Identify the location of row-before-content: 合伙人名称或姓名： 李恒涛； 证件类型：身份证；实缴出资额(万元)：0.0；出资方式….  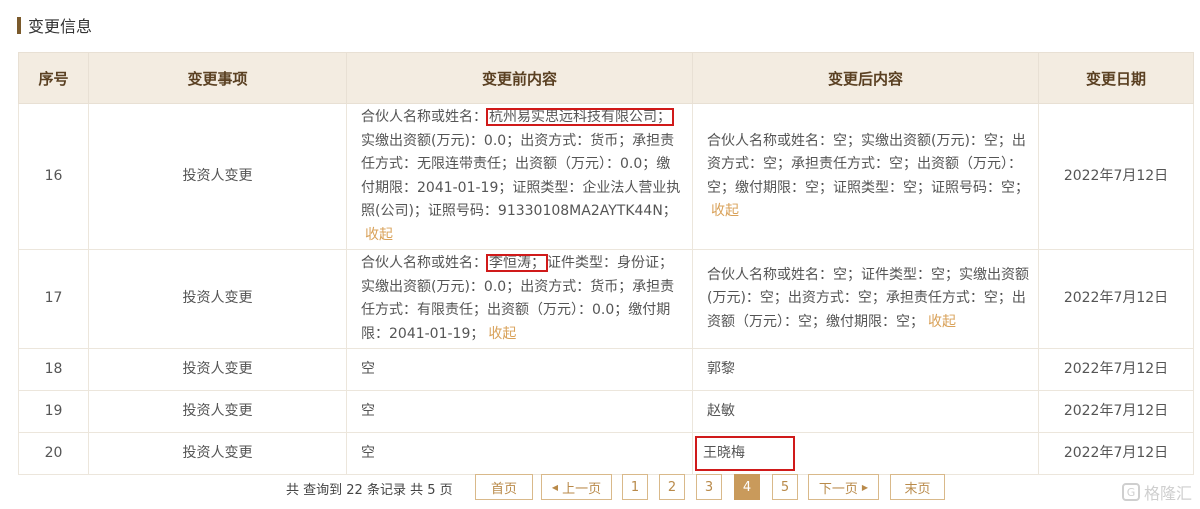
(519, 299).